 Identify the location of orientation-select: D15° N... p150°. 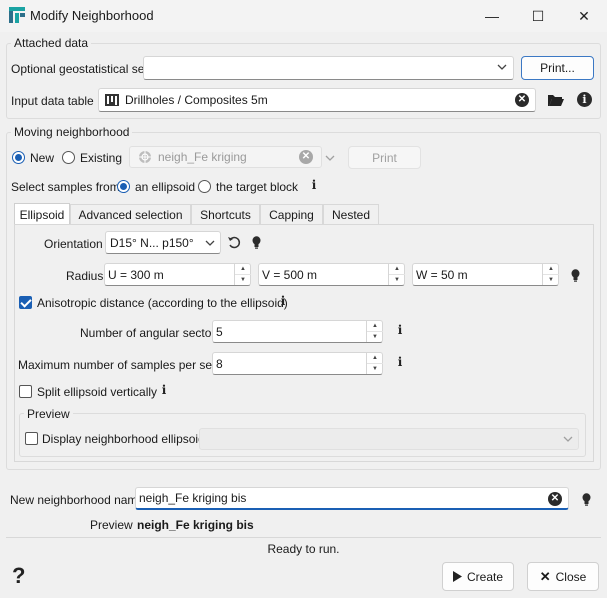
(163, 242).